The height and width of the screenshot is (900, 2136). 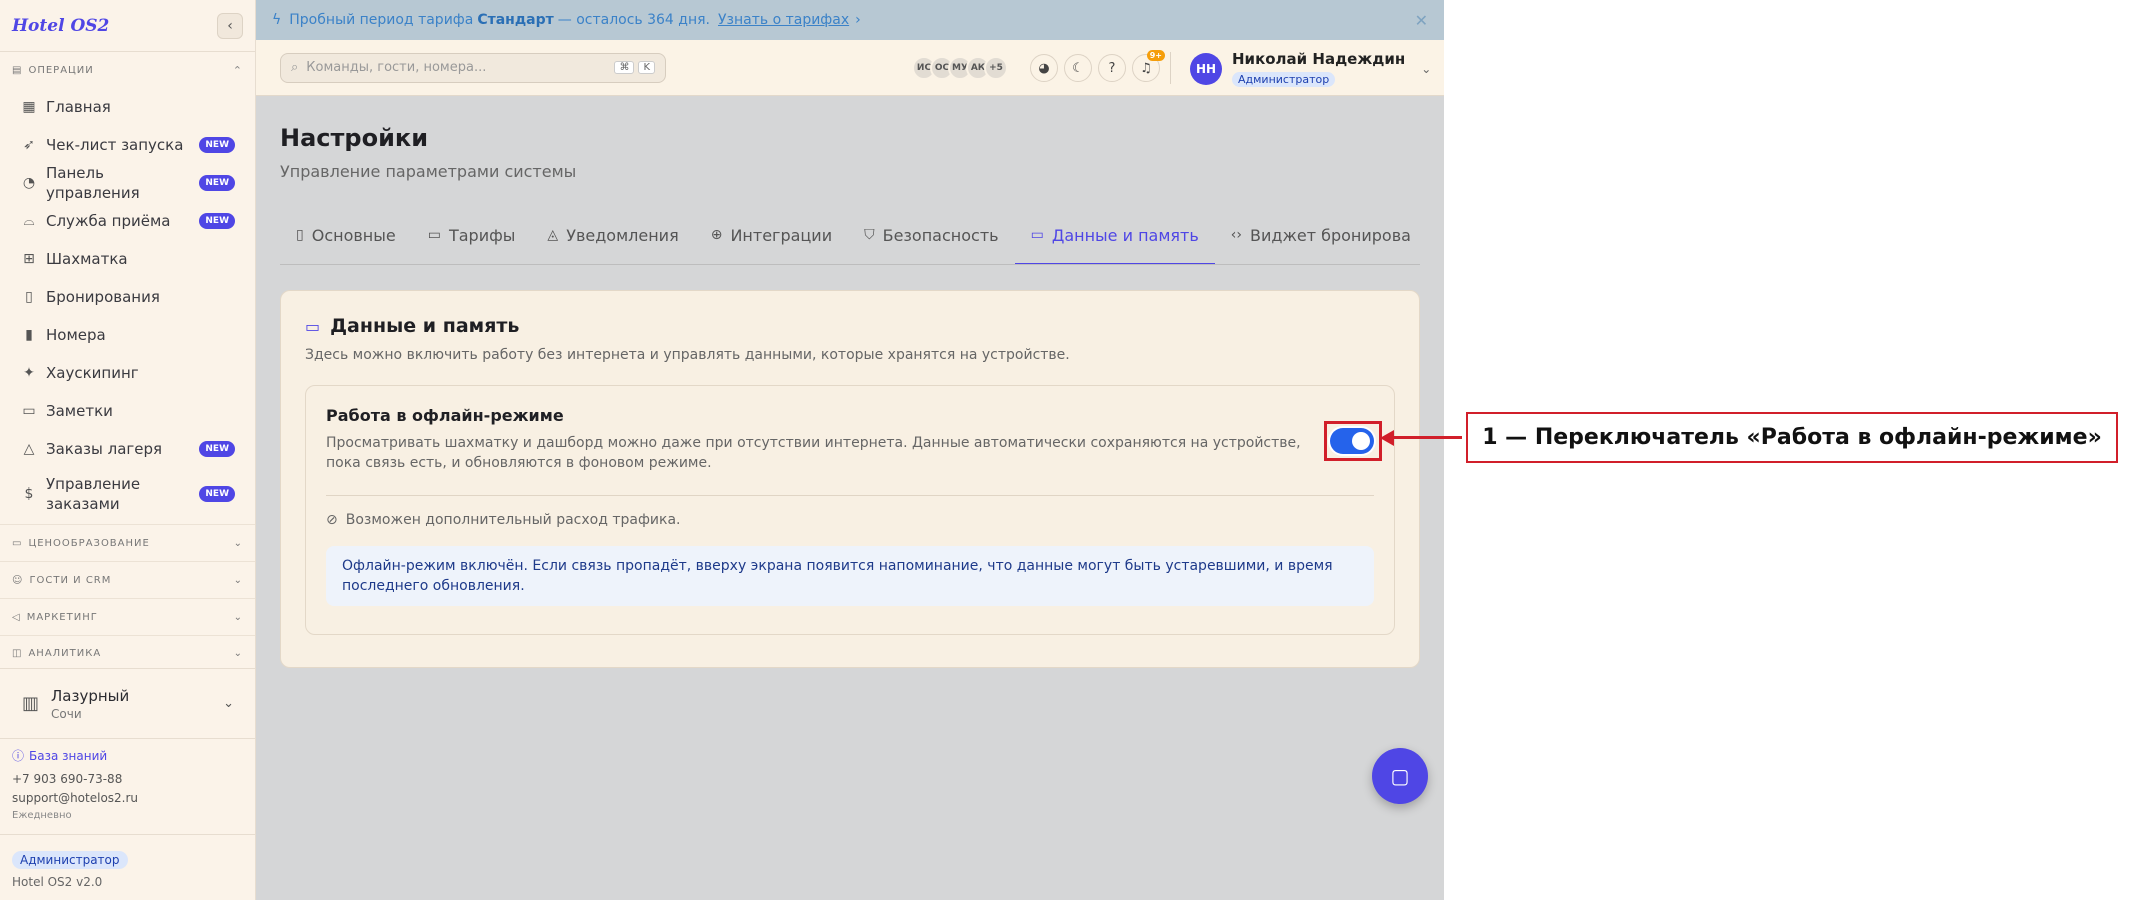 I want to click on sidebar-section-operations: ▤ ОПЕРАЦИИ ⌃, so click(x=127, y=70).